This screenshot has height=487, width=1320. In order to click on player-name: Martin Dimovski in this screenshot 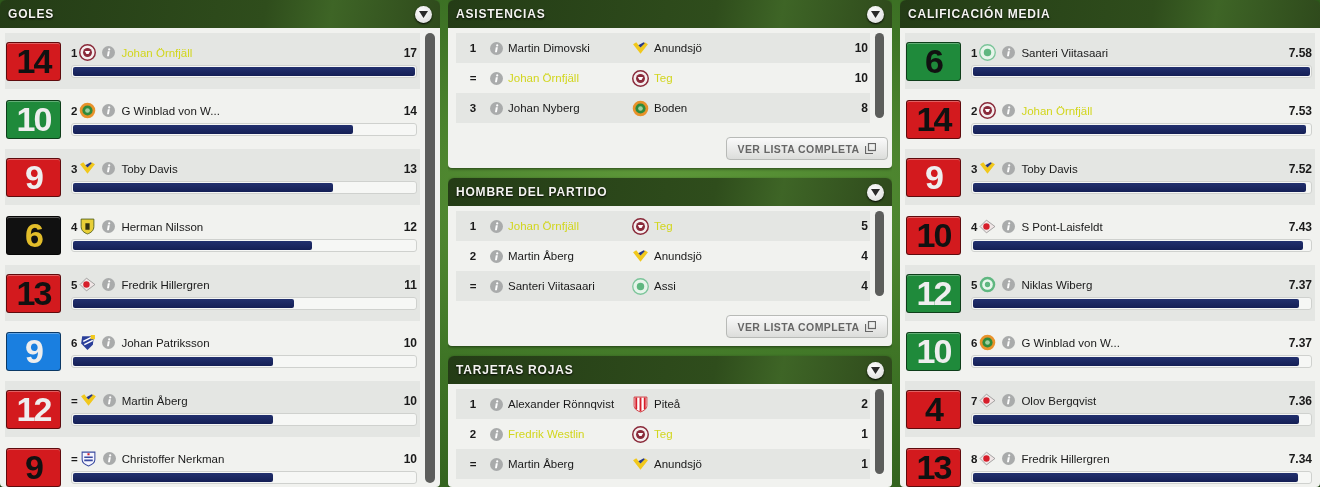, I will do `click(570, 48)`.